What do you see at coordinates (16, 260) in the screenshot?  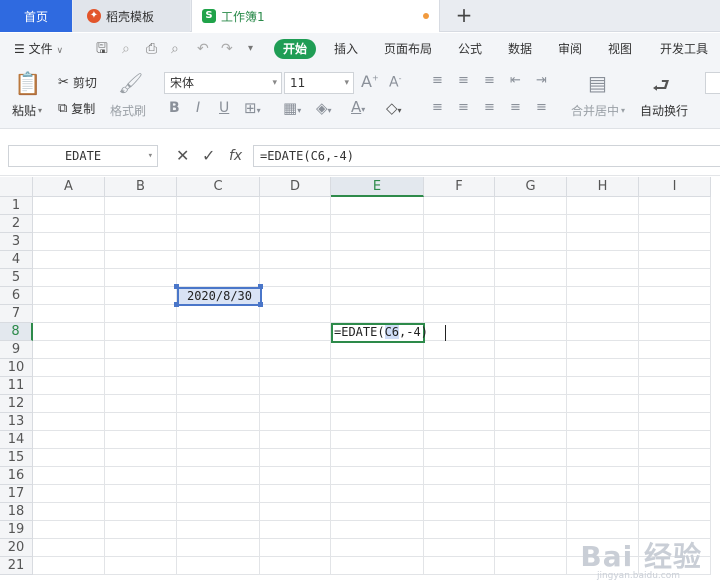 I see `row-header-4: 4` at bounding box center [16, 260].